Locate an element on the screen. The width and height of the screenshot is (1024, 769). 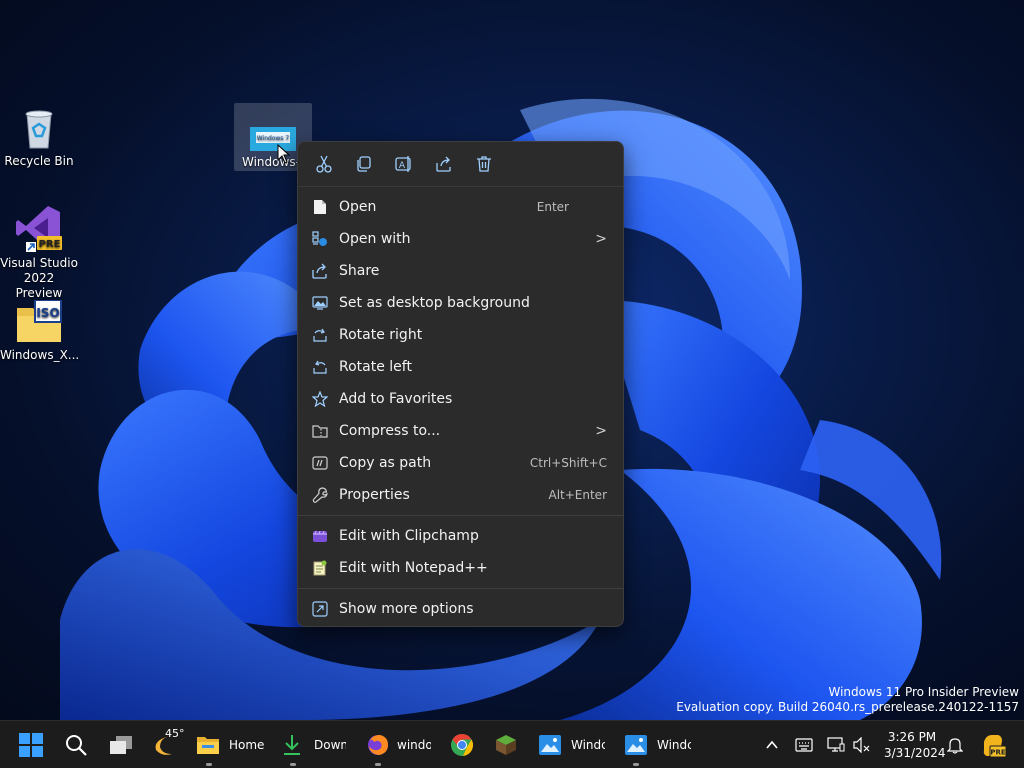
start-button is located at coordinates (31, 745).